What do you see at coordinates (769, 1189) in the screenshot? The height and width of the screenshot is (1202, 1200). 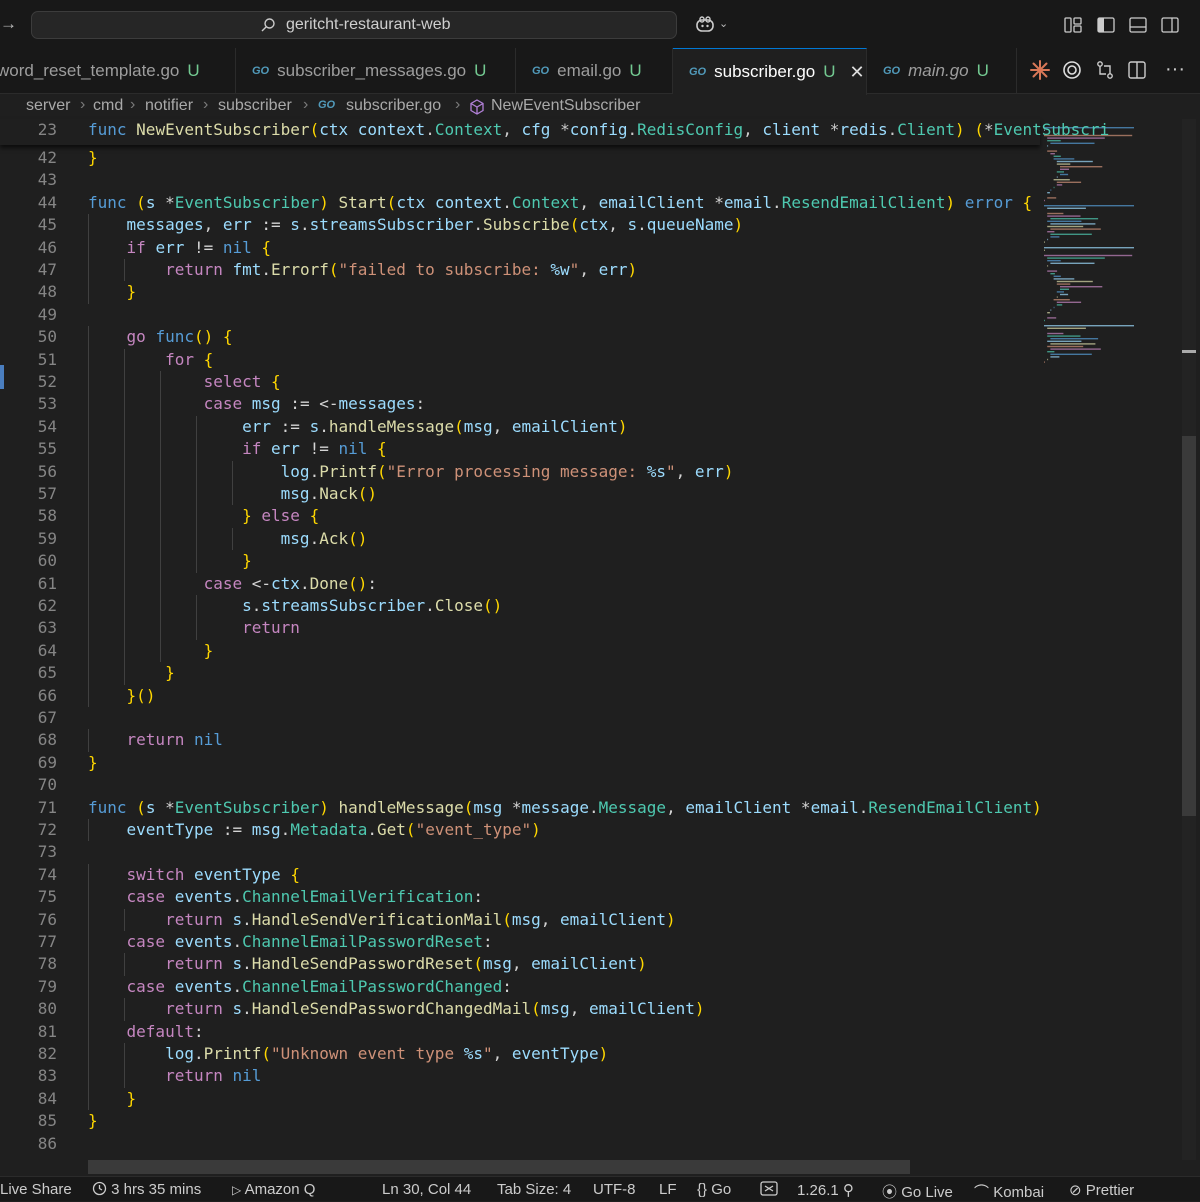 I see `go-tools-icon` at bounding box center [769, 1189].